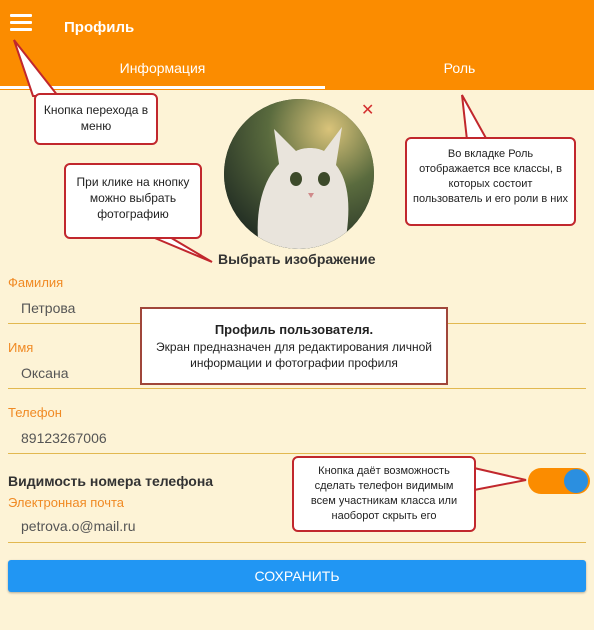 This screenshot has height=630, width=594. Describe the element at coordinates (294, 329) in the screenshot. I see `description-title: Профиль пользователя.` at that location.